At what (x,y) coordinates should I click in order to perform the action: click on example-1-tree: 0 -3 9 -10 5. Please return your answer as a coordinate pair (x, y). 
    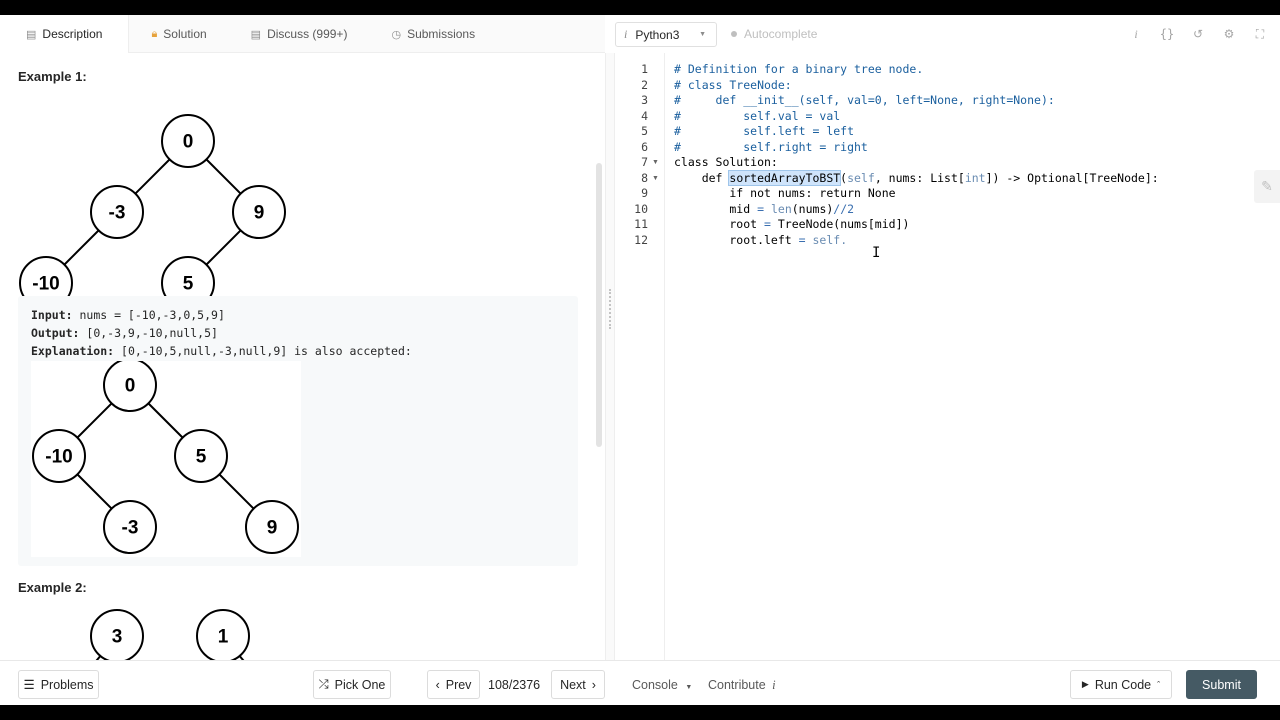
    Looking at the image, I should click on (152, 208).